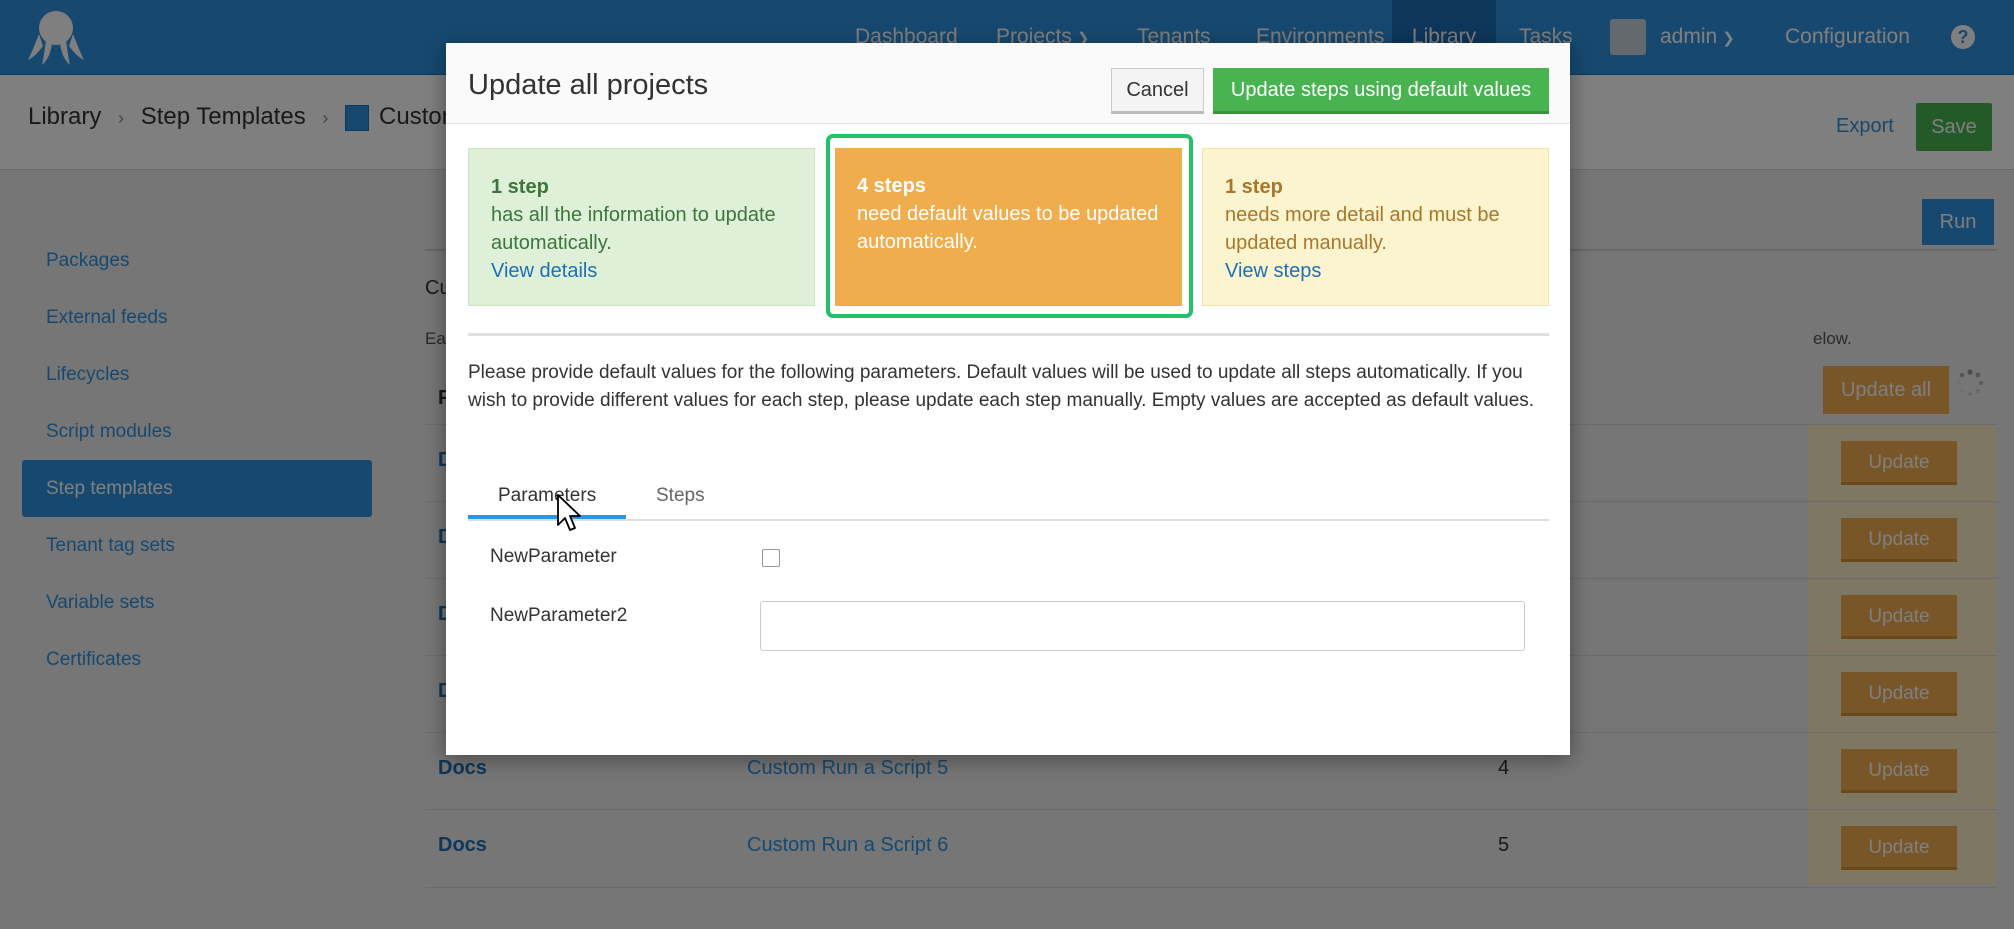 The width and height of the screenshot is (2014, 929). What do you see at coordinates (1008, 497) in the screenshot?
I see `tab-bar: Parameters Steps` at bounding box center [1008, 497].